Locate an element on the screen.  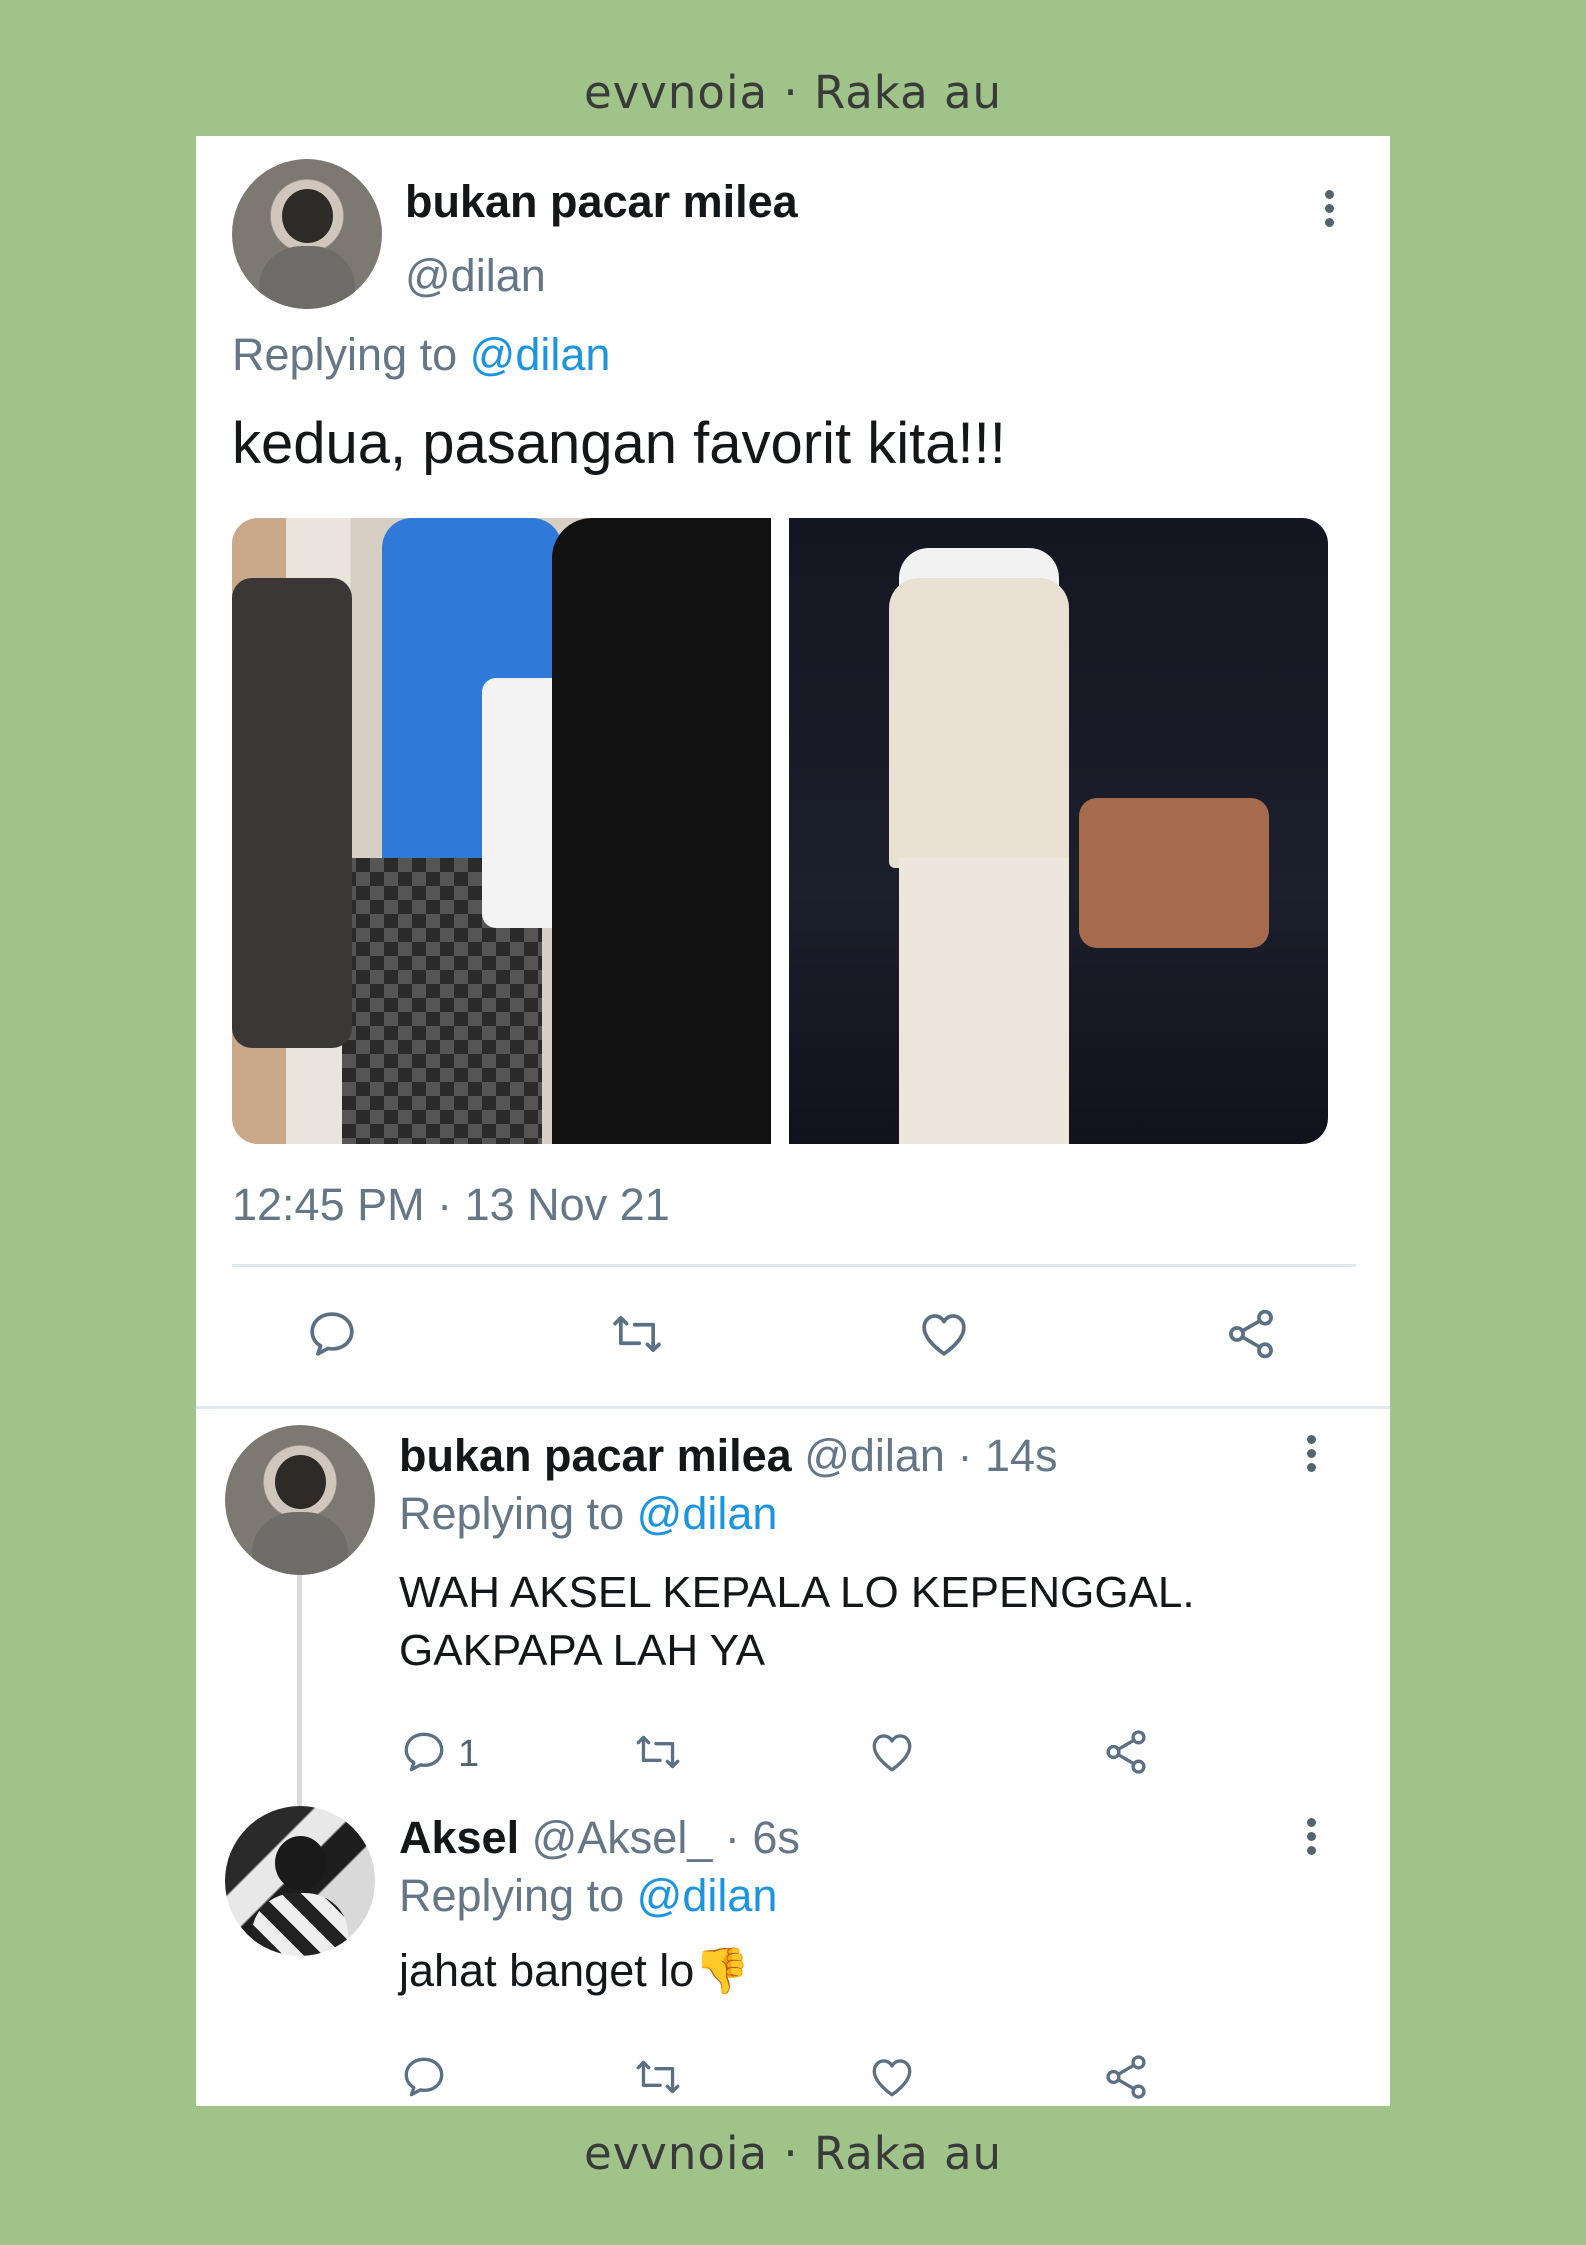
reply-count: 1 is located at coordinates (469, 1754).